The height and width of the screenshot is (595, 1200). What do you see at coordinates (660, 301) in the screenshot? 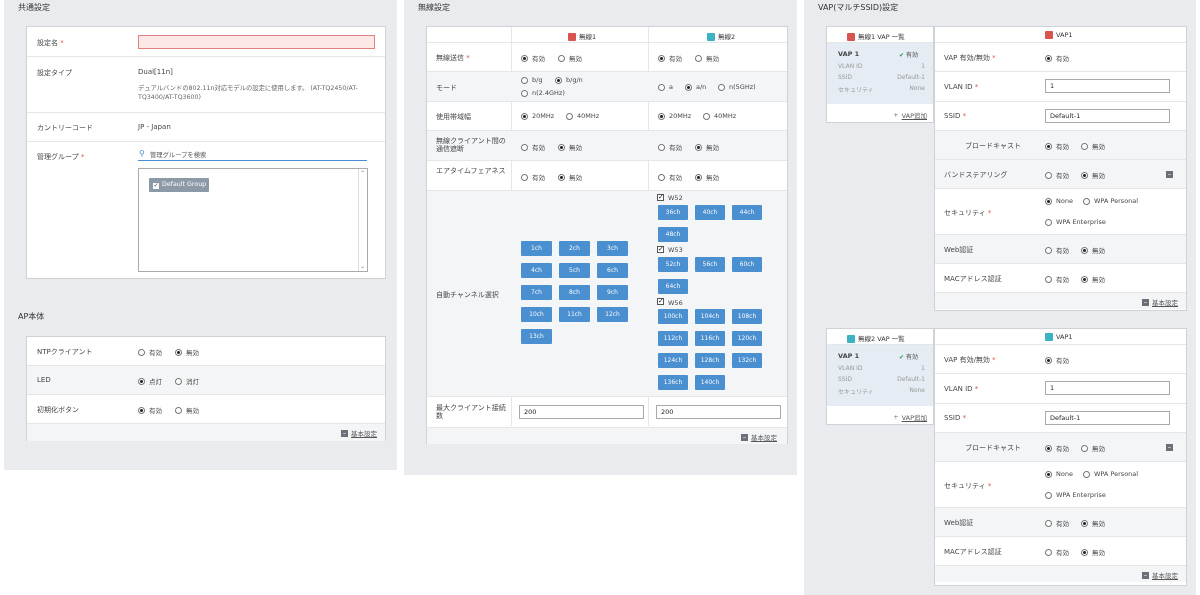
I see `w56-checkbox: ✓` at bounding box center [660, 301].